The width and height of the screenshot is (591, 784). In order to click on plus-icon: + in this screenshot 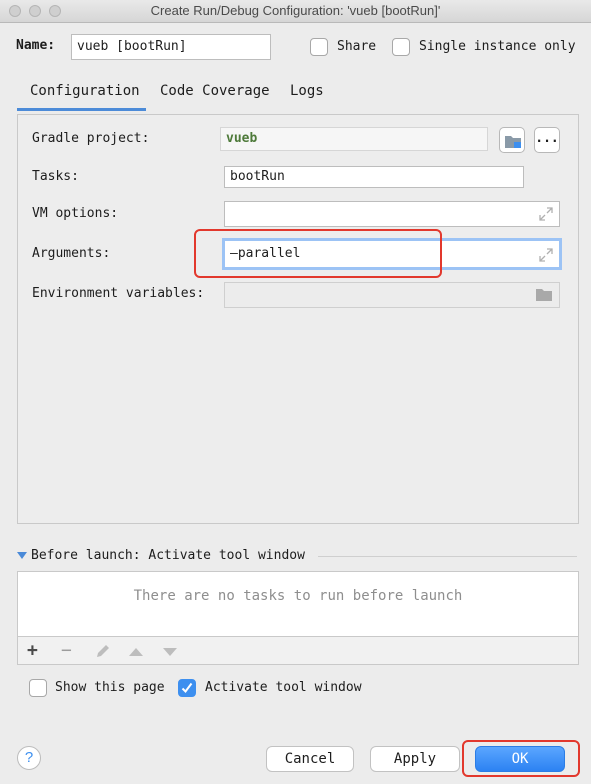, I will do `click(32, 651)`.